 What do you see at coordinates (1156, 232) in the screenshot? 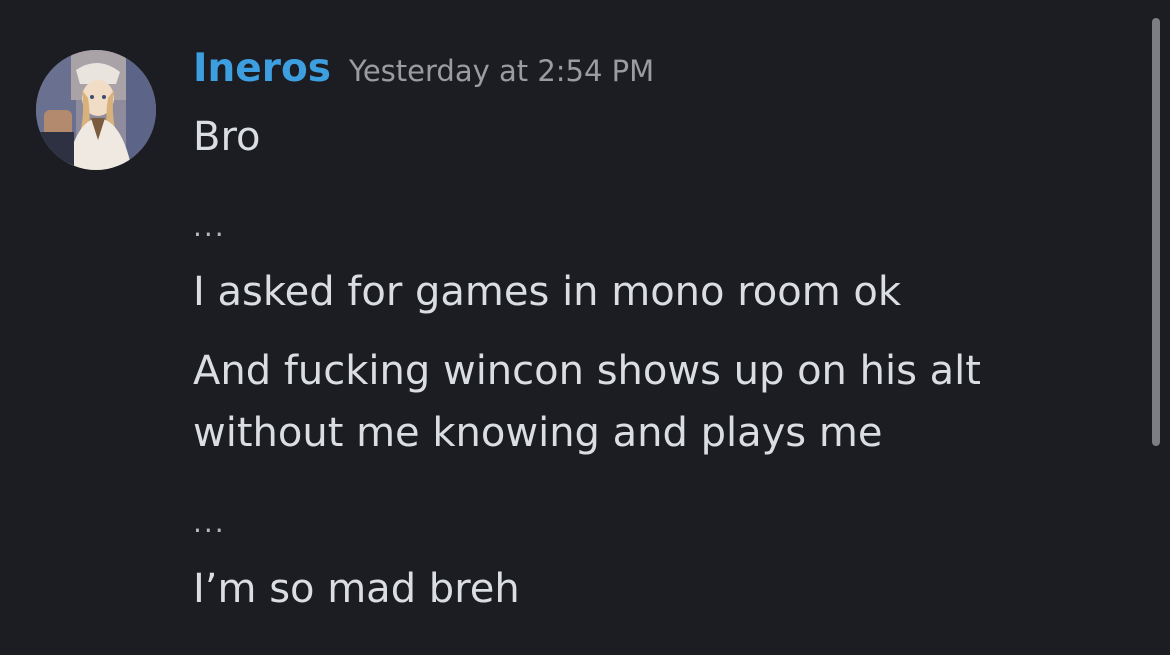
I see `scrollbar` at bounding box center [1156, 232].